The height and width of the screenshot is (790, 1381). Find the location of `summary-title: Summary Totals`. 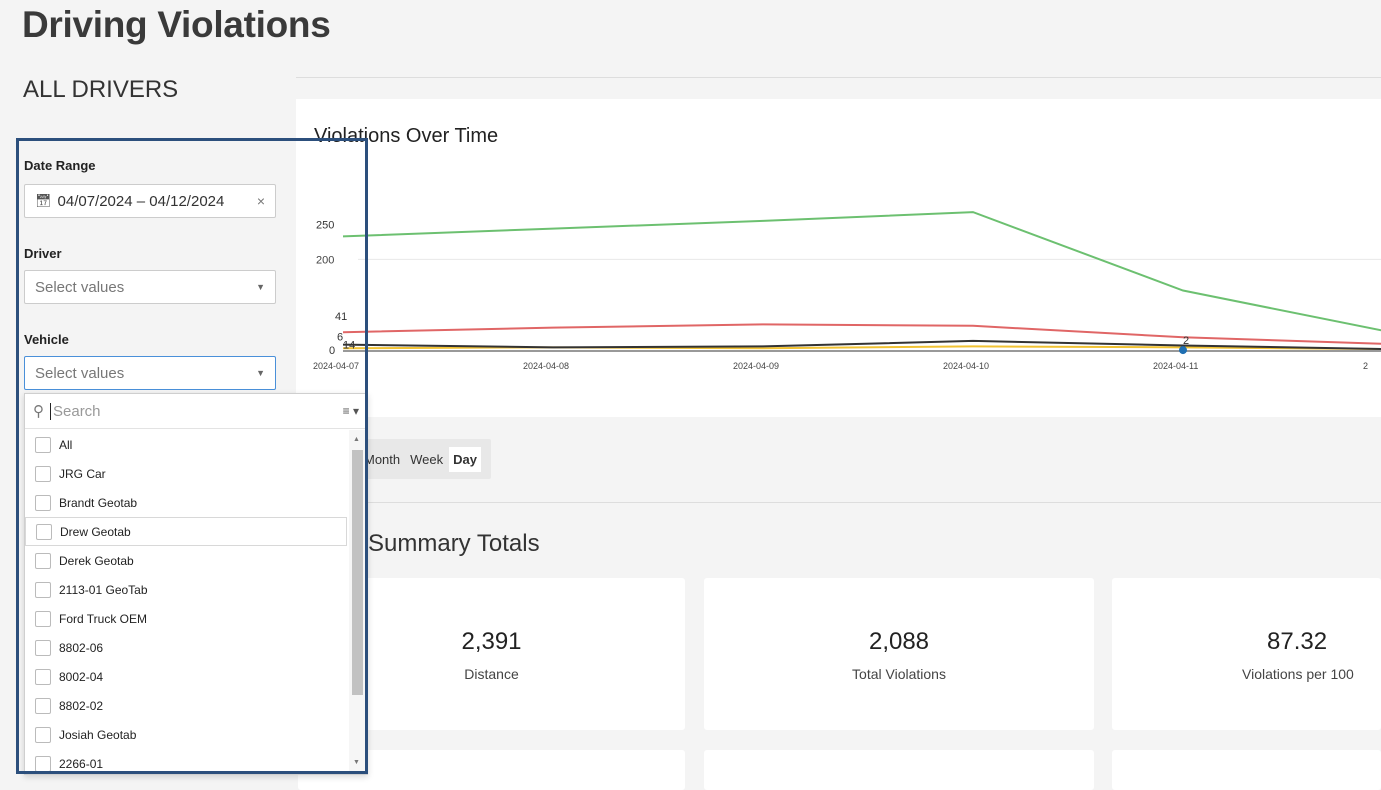

summary-title: Summary Totals is located at coordinates (454, 543).